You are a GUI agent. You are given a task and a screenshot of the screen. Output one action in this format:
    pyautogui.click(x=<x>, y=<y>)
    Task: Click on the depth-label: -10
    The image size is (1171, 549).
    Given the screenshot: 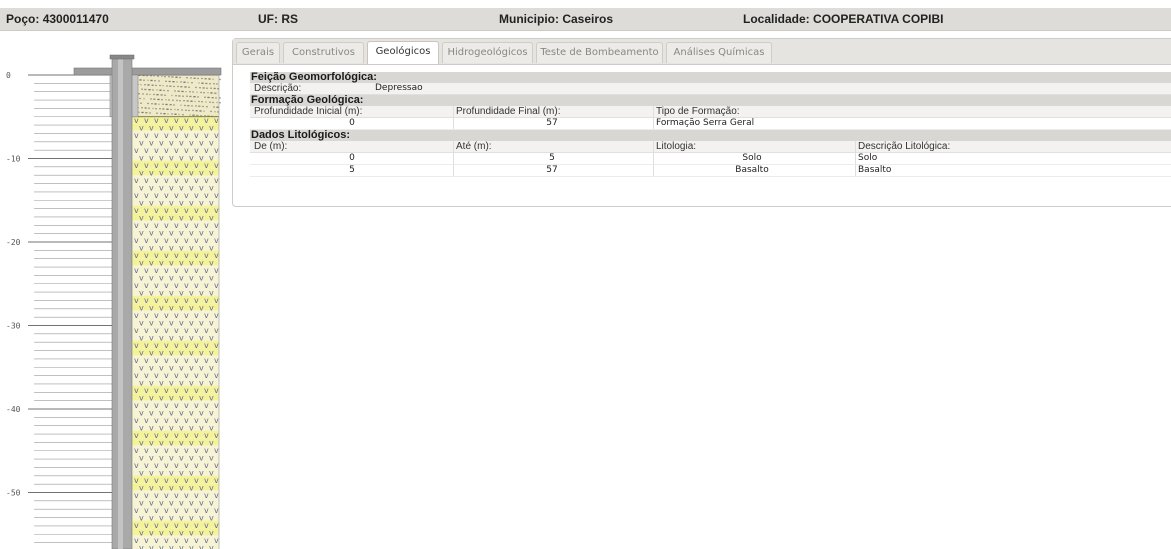 What is the action you would take?
    pyautogui.click(x=13, y=159)
    